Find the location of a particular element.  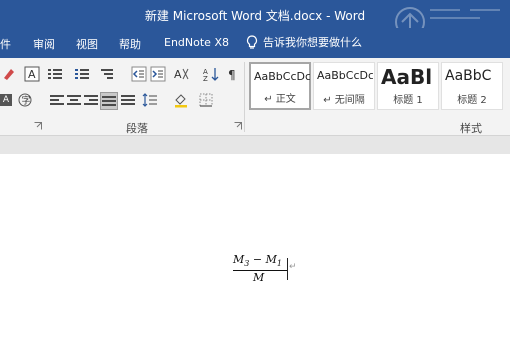

paragraph-mark: ↵ is located at coordinates (293, 267).